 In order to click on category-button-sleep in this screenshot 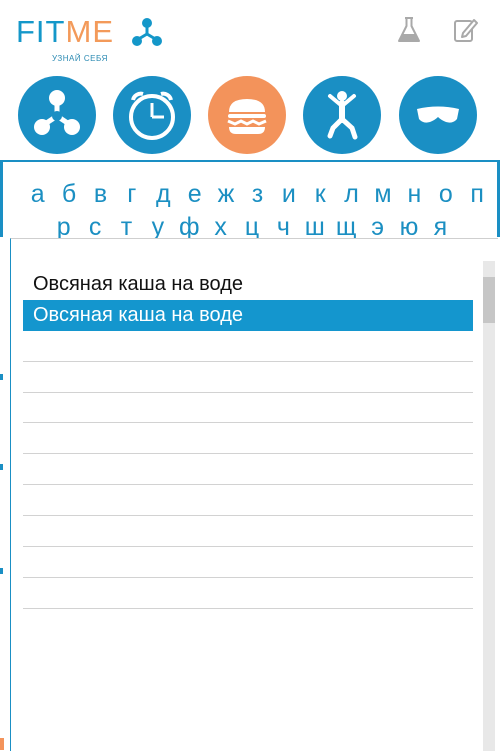, I will do `click(438, 115)`.